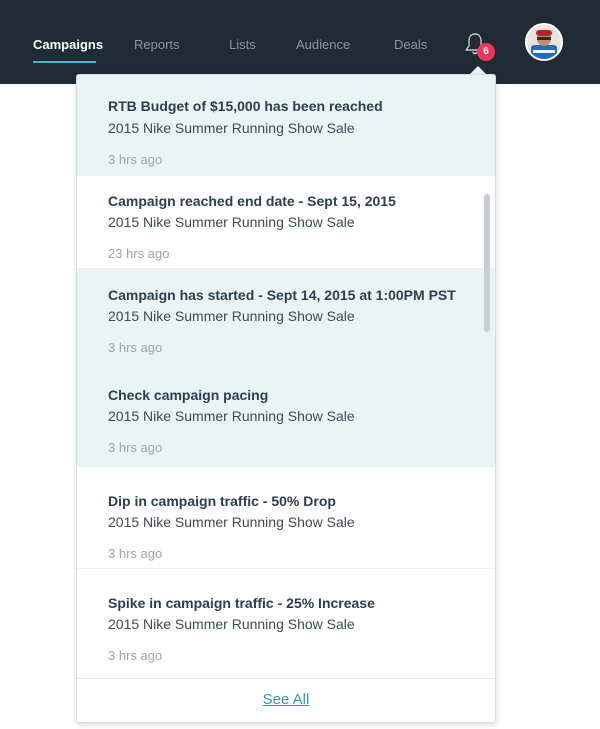 The height and width of the screenshot is (729, 600). I want to click on scrollbar-thumb, so click(487, 263).